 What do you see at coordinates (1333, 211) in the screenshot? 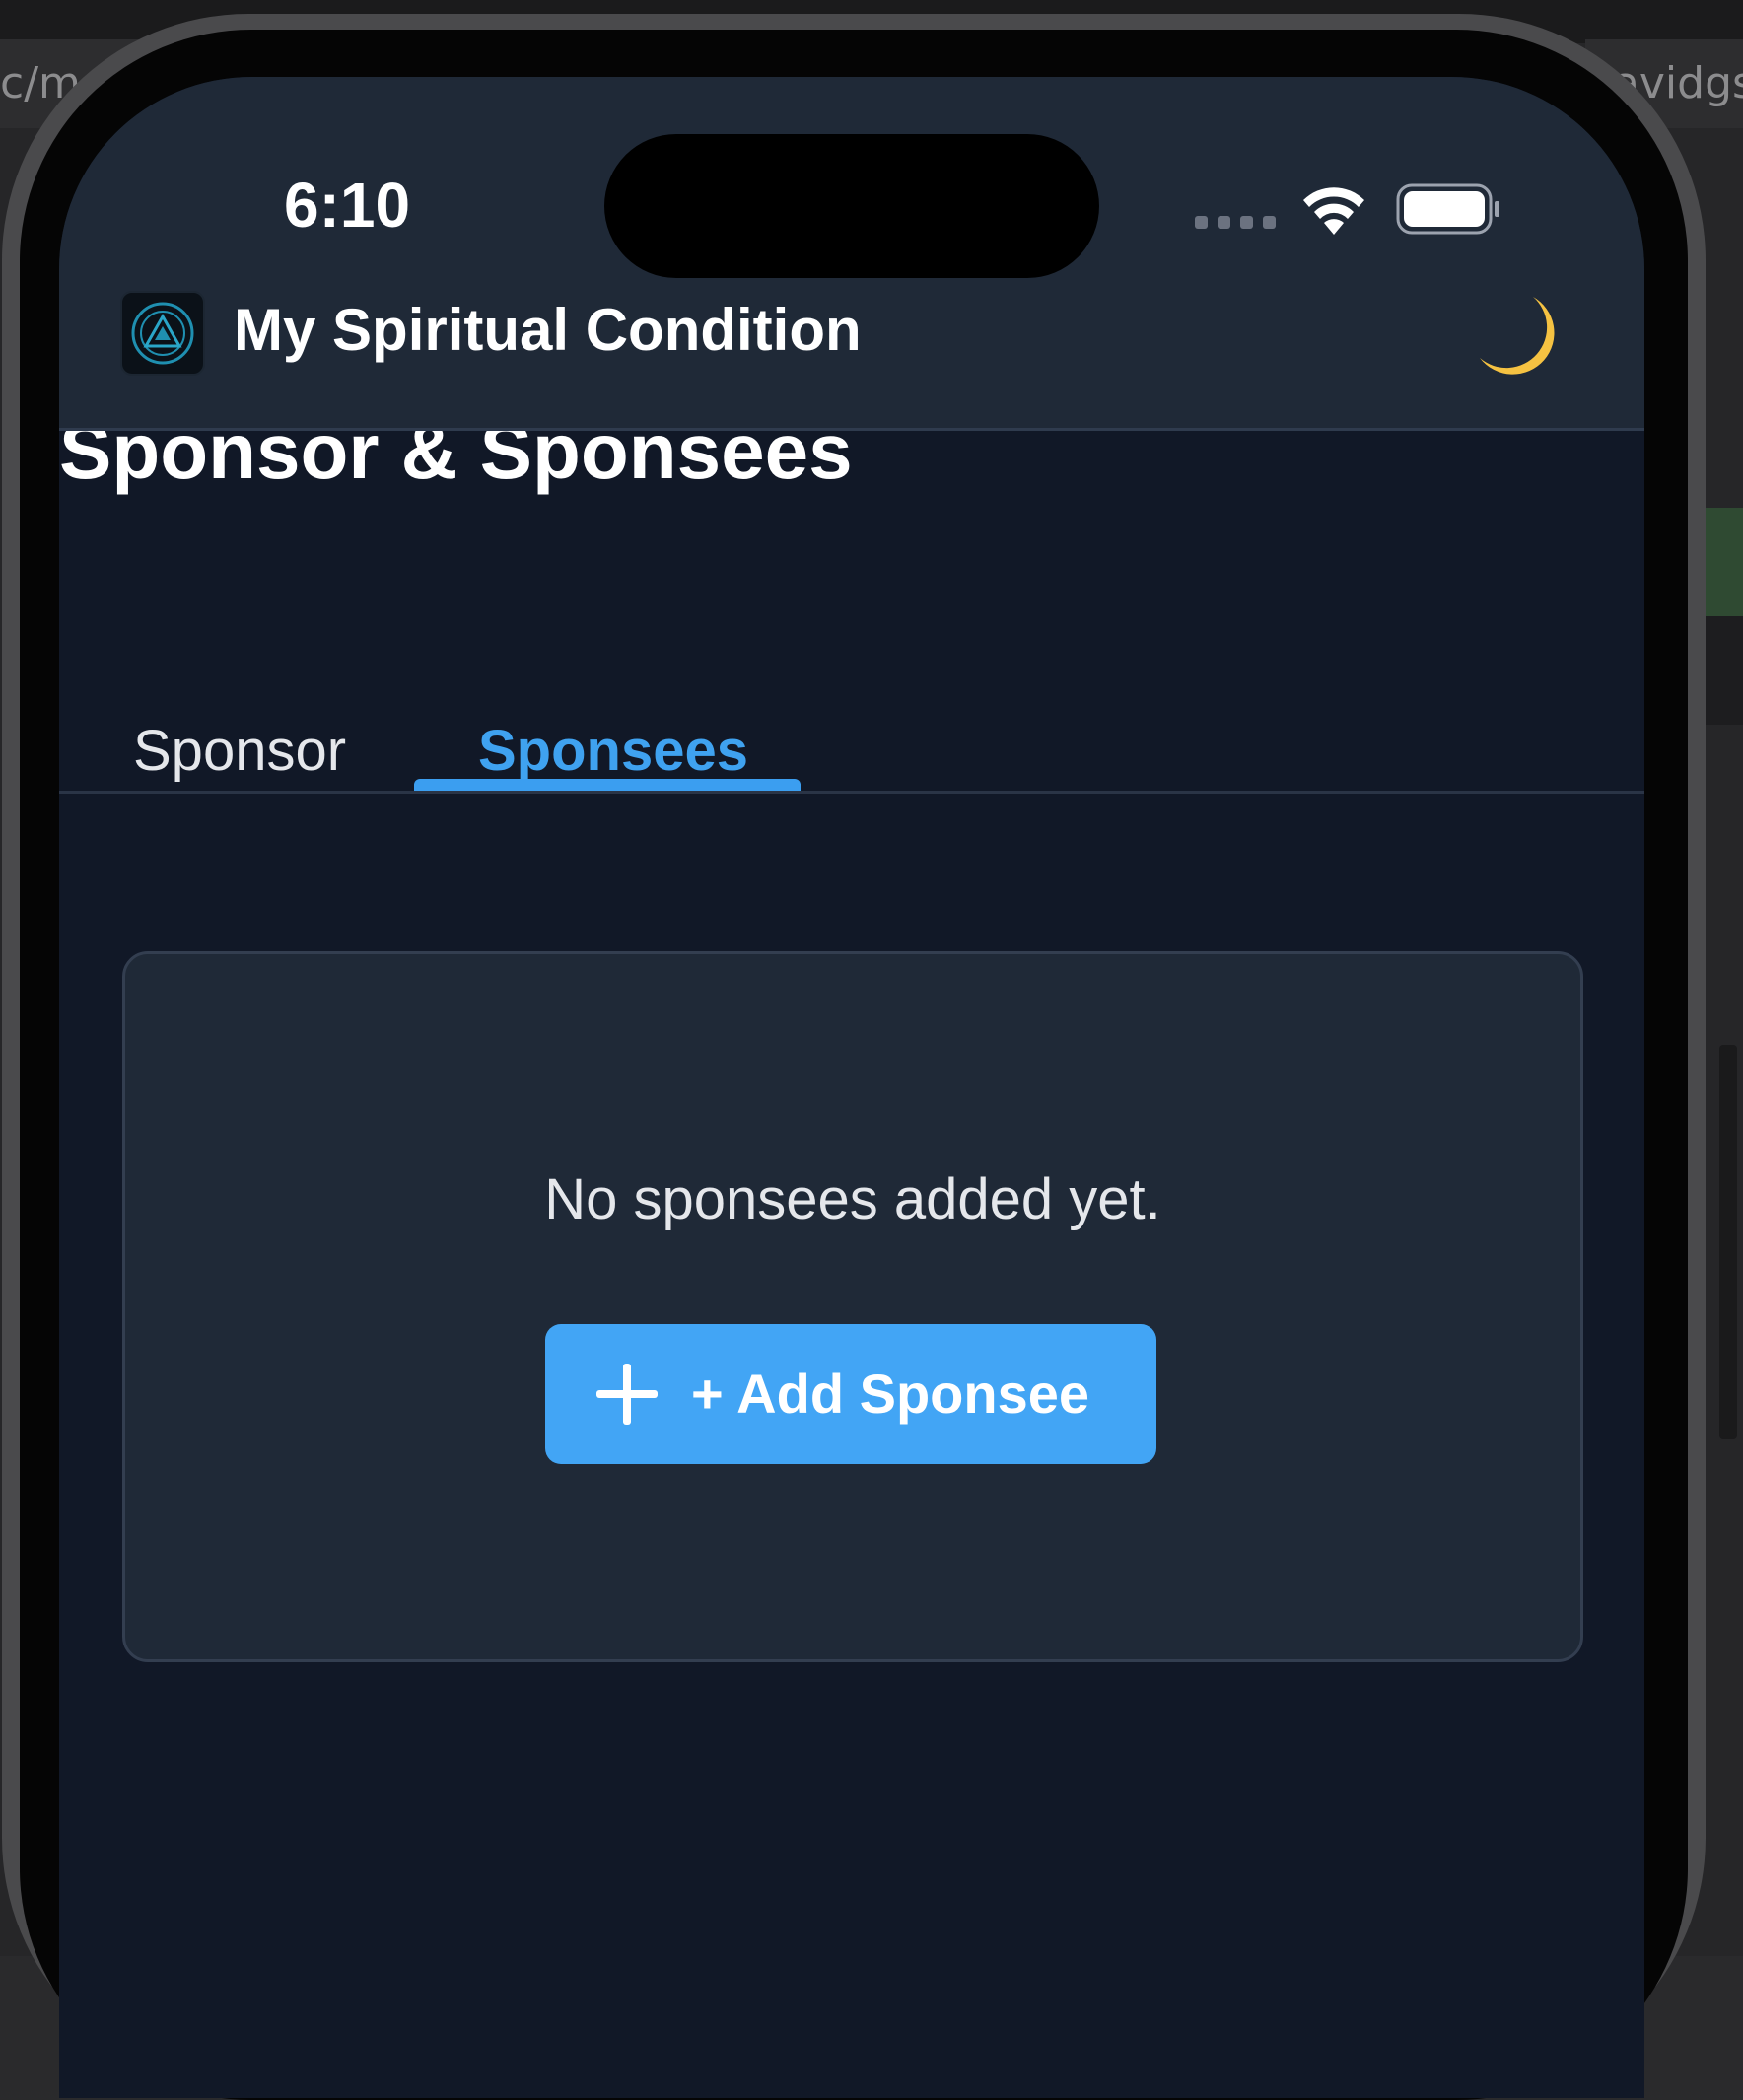
I see `wifi-icon` at bounding box center [1333, 211].